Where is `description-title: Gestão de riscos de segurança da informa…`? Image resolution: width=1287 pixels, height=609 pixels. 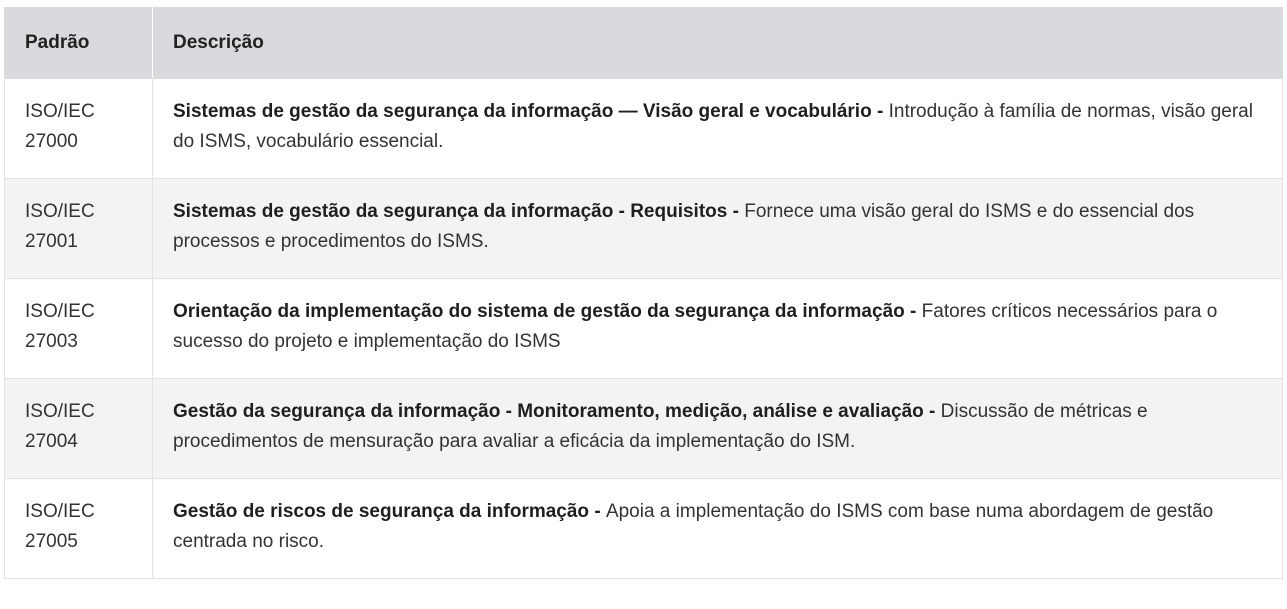
description-title: Gestão de riscos de segurança da informa… is located at coordinates (381, 511).